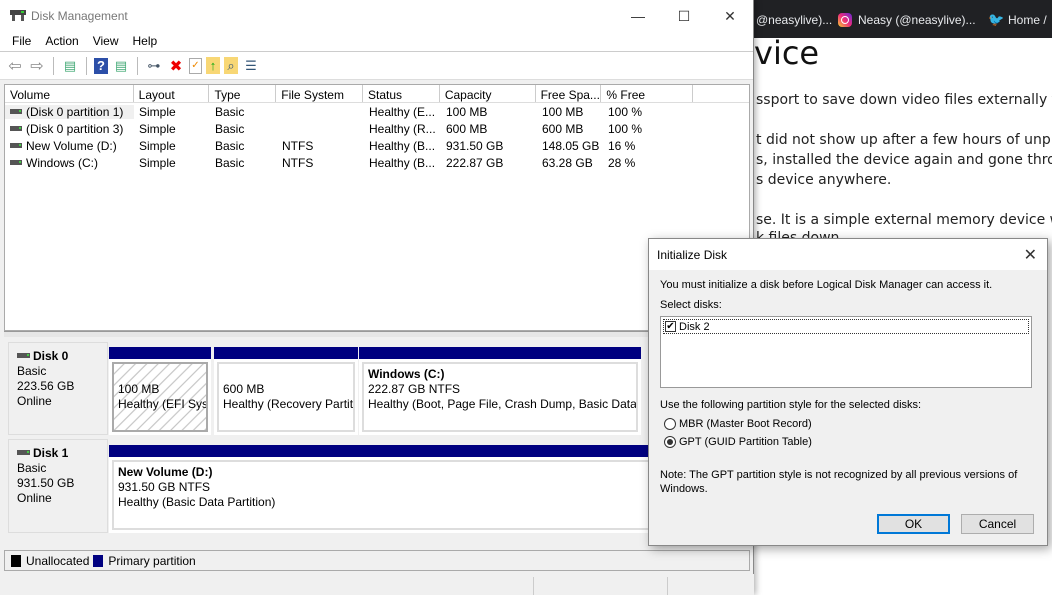 The width and height of the screenshot is (1052, 595). Describe the element at coordinates (684, 16) in the screenshot. I see `maximize-button: ☐` at that location.